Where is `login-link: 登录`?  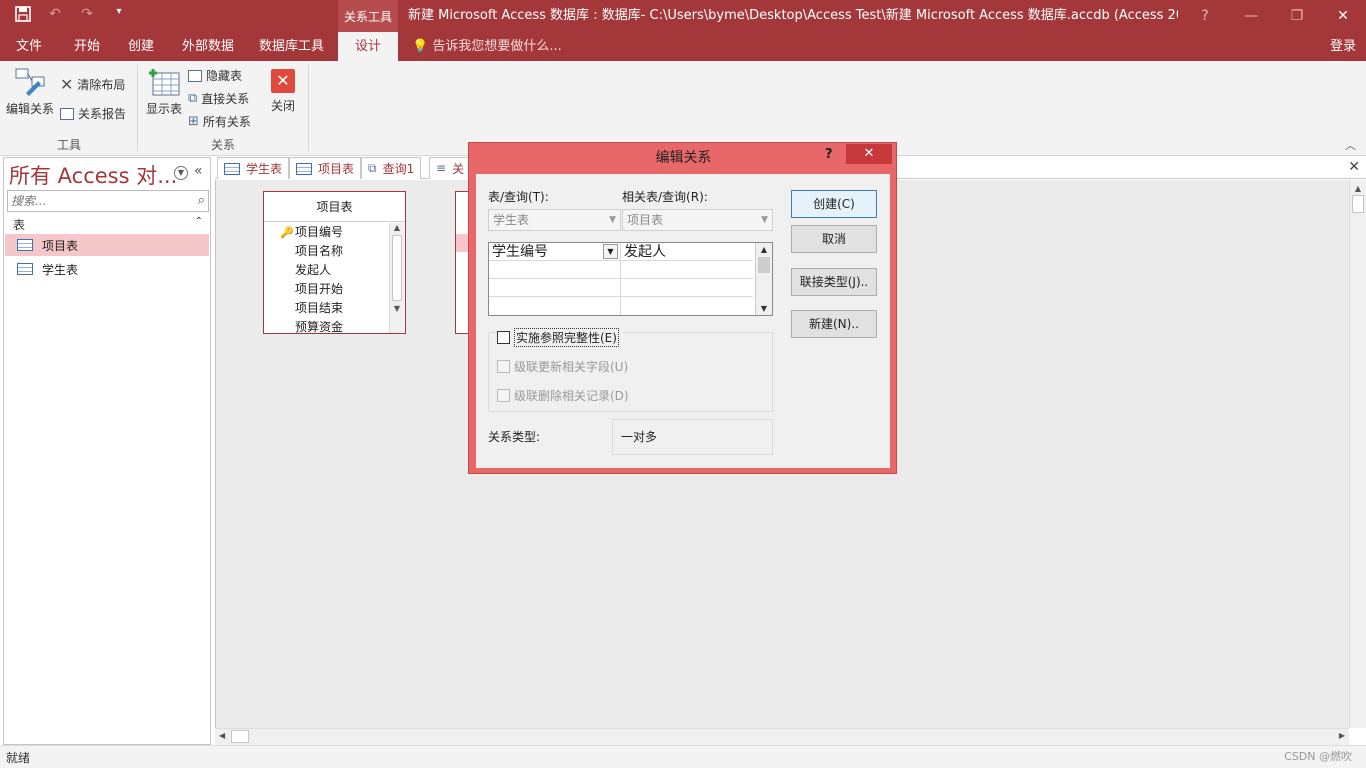
login-link: 登录 is located at coordinates (1343, 46).